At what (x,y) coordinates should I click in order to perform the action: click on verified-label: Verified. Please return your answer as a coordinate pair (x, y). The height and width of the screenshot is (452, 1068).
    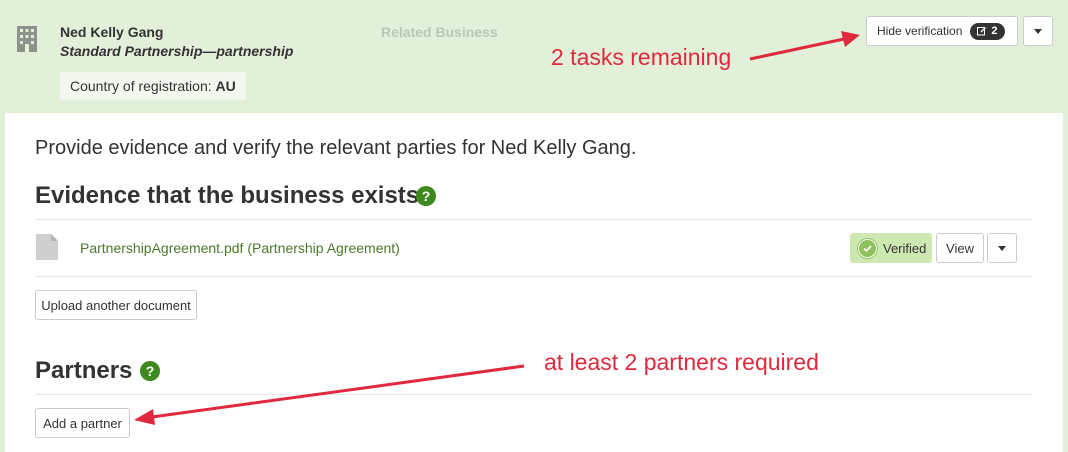
    Looking at the image, I should click on (905, 248).